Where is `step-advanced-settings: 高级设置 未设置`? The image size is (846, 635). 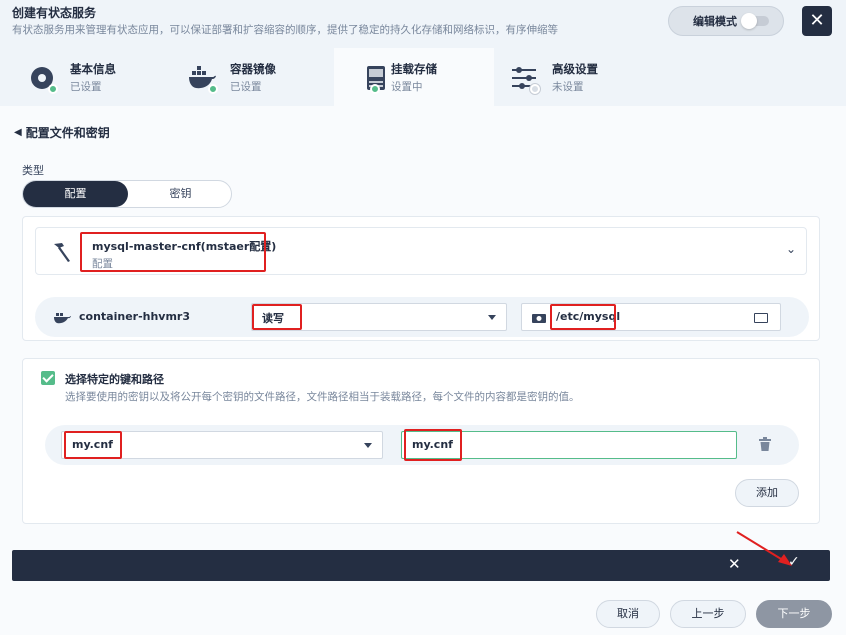 step-advanced-settings: 高级设置 未设置 is located at coordinates (574, 77).